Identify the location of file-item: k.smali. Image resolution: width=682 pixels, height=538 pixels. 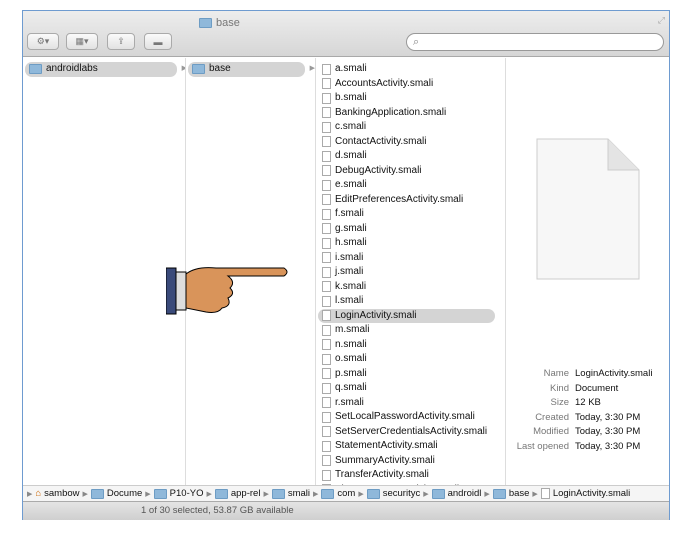
(406, 287).